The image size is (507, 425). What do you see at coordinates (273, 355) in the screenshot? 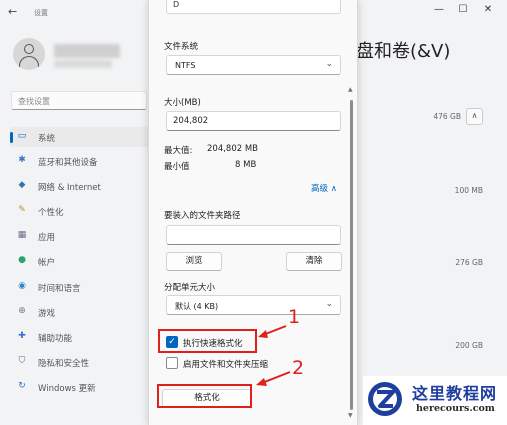
I see `annotation-arrows` at bounding box center [273, 355].